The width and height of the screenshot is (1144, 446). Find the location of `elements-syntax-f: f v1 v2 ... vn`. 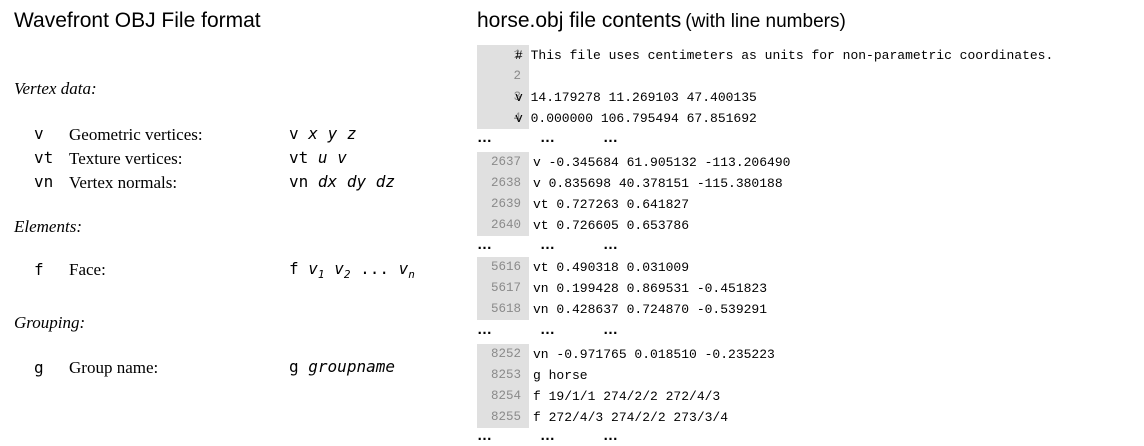

elements-syntax-f: f v1 v2 ... vn is located at coordinates (352, 270).